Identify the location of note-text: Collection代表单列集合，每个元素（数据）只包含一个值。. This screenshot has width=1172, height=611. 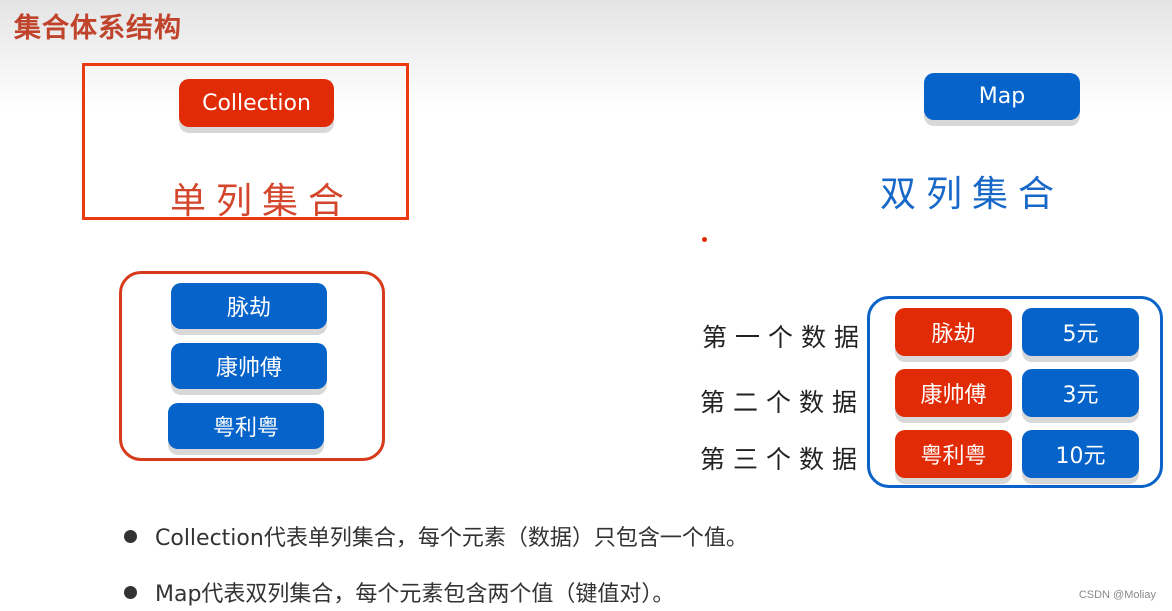
(451, 538).